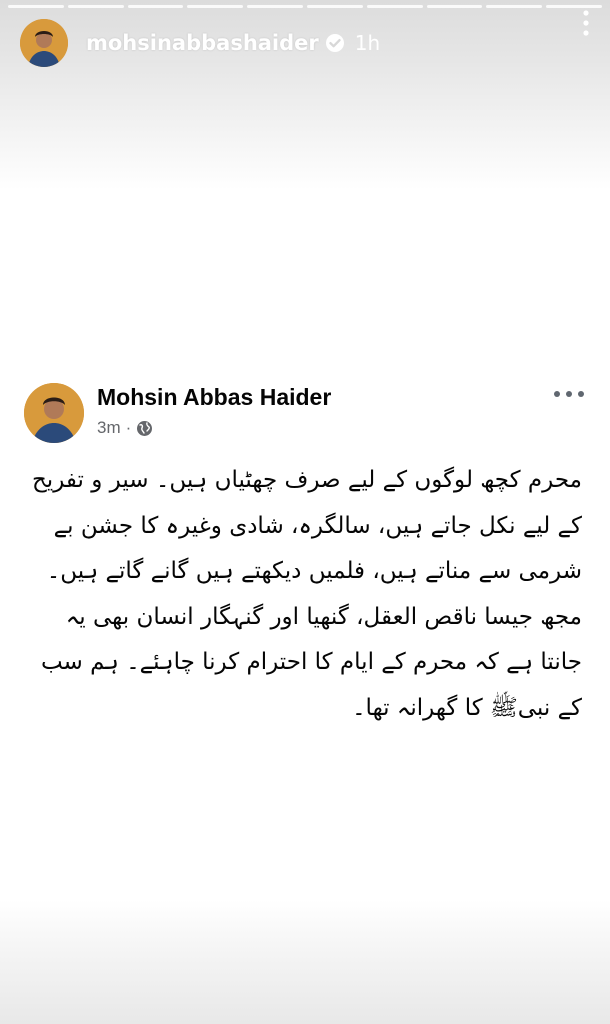 This screenshot has height=1024, width=610. I want to click on story-timestamp: 1h, so click(367, 43).